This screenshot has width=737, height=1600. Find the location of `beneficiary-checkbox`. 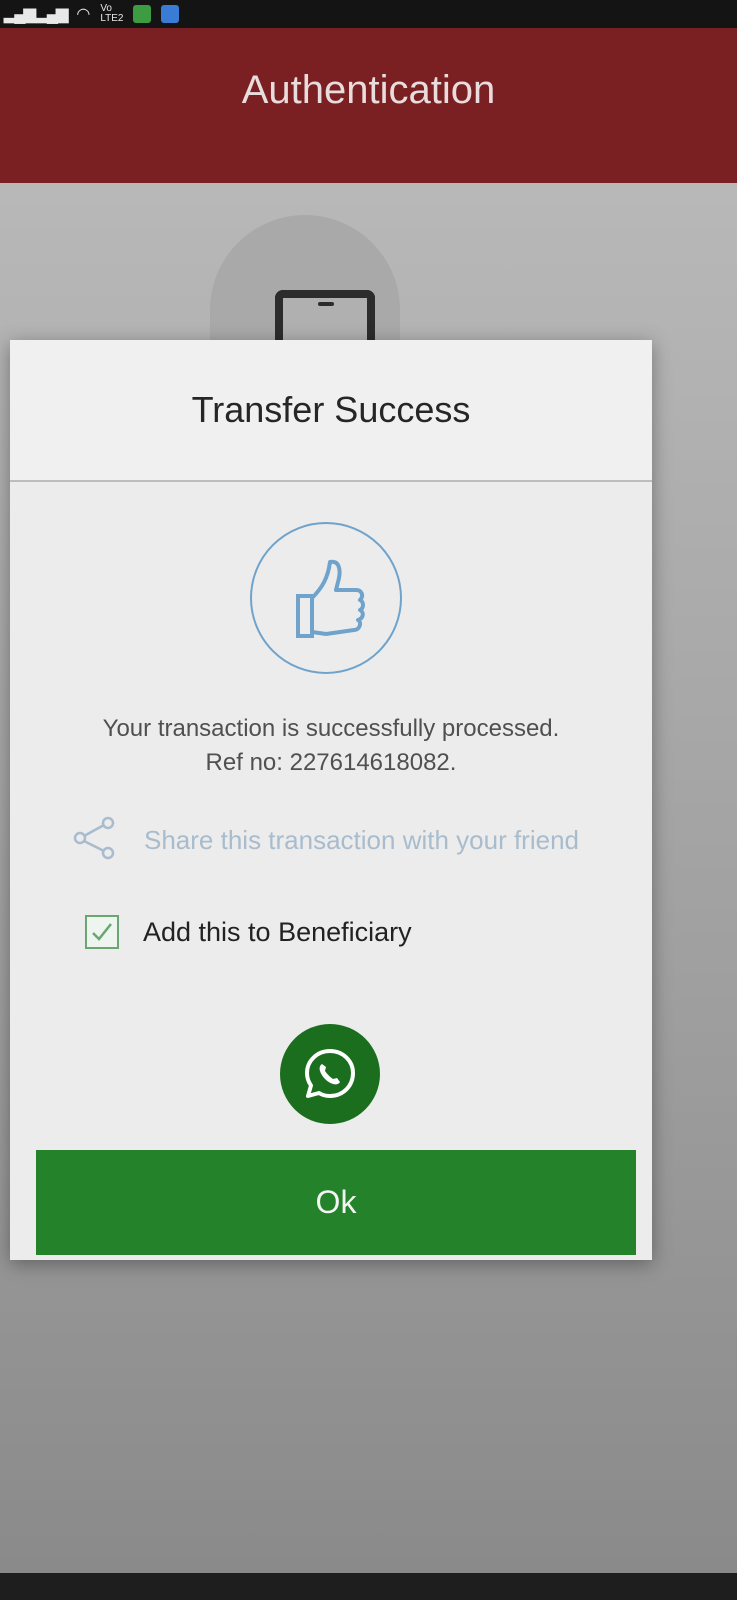

beneficiary-checkbox is located at coordinates (102, 932).